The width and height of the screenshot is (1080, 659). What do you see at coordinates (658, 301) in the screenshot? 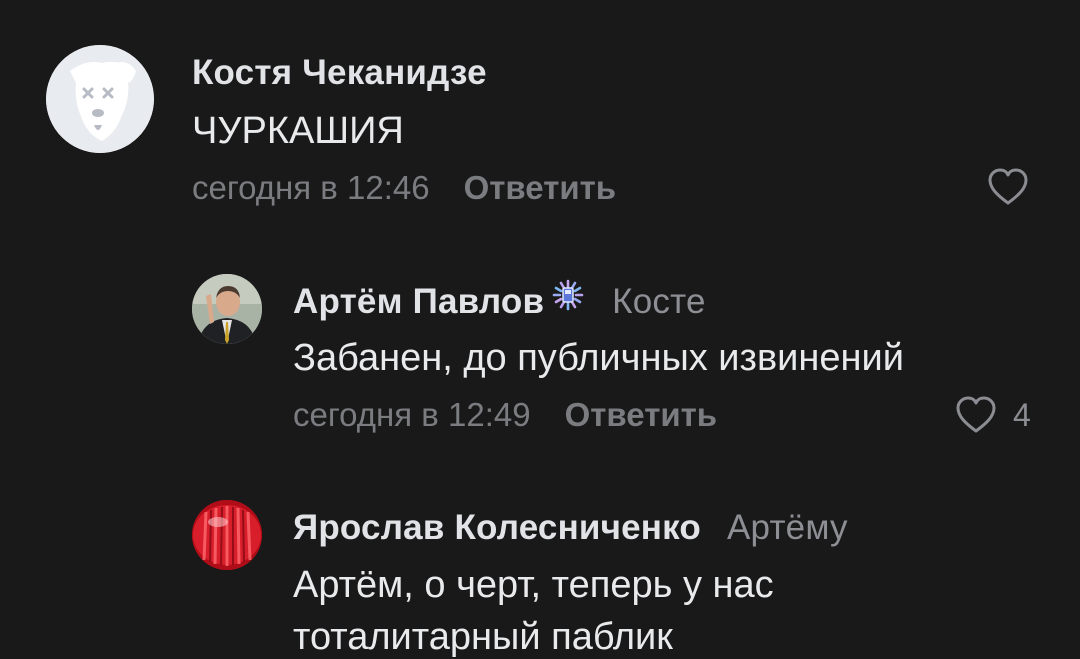
I see `reply-to-label: Косте` at bounding box center [658, 301].